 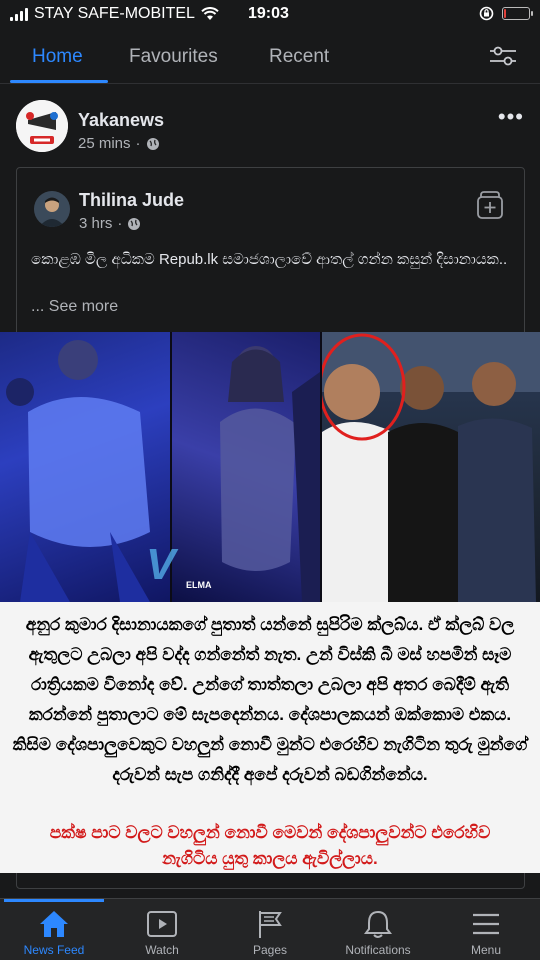 What do you see at coordinates (161, 564) in the screenshot?
I see `watermark-logo: V` at bounding box center [161, 564].